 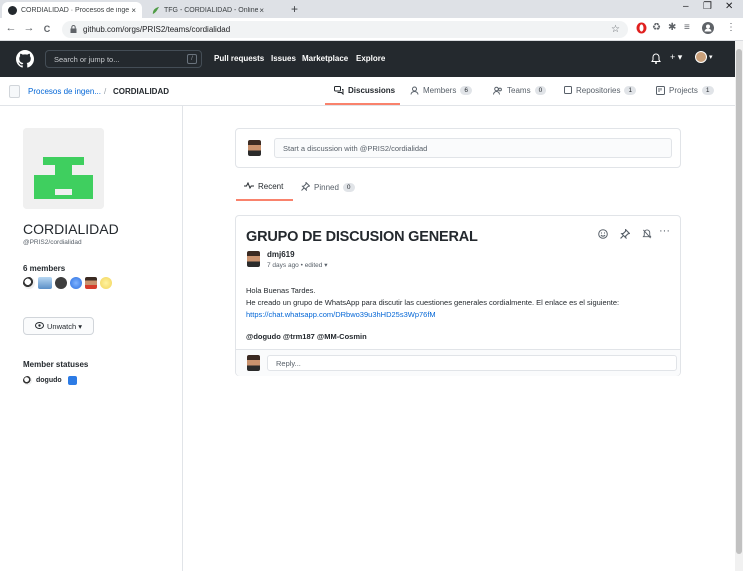 I want to click on member-avatars, so click(x=67, y=283).